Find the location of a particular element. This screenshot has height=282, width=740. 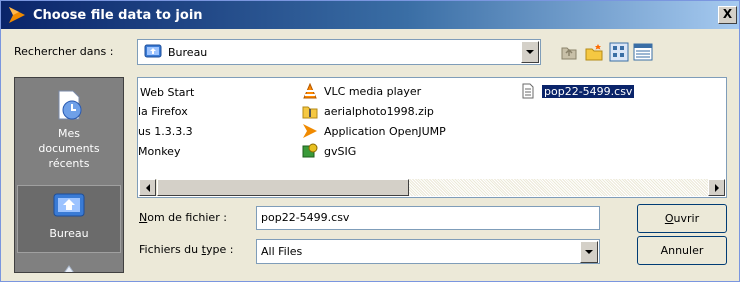

place-label: Mes is located at coordinates (69, 133).